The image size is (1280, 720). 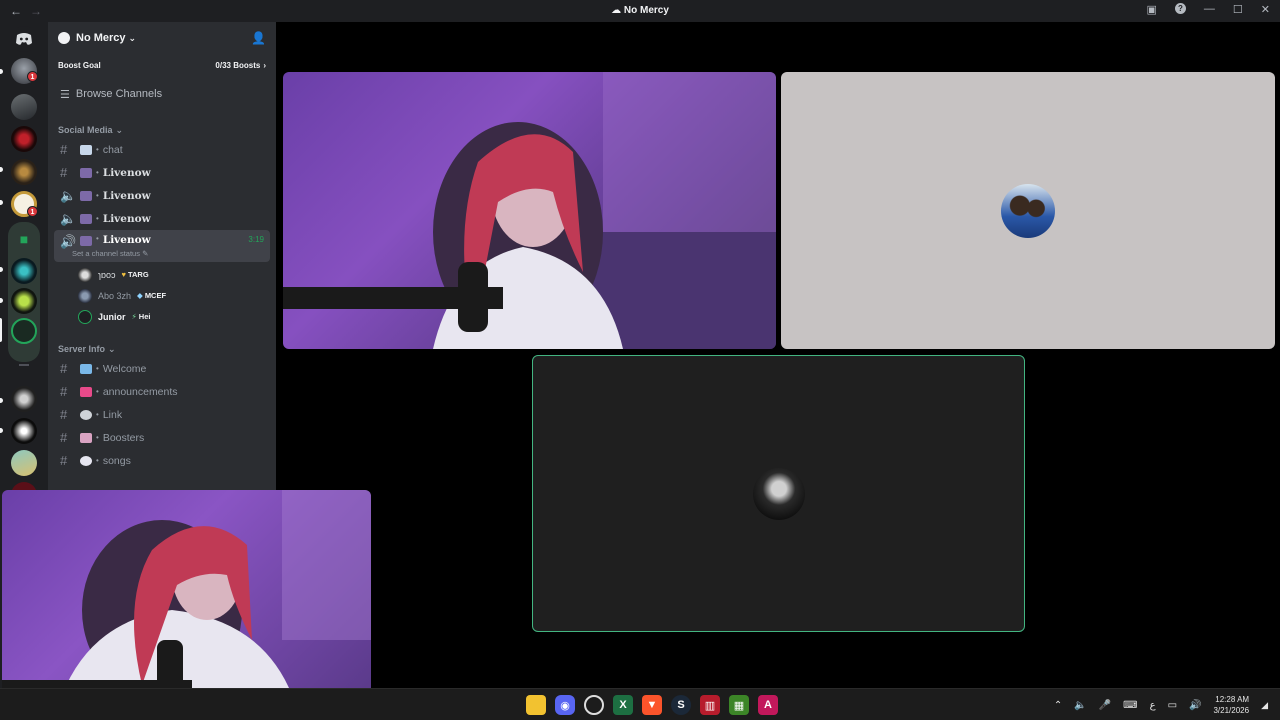 What do you see at coordinates (507, 705) in the screenshot?
I see `windows-start-icon` at bounding box center [507, 705].